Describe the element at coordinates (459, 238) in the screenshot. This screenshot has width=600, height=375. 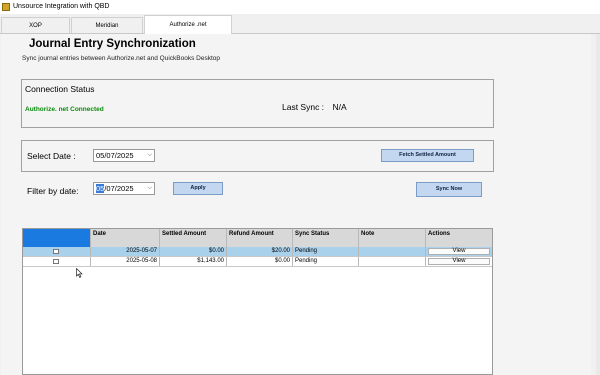
I see `grid-header-actions: Actions` at that location.